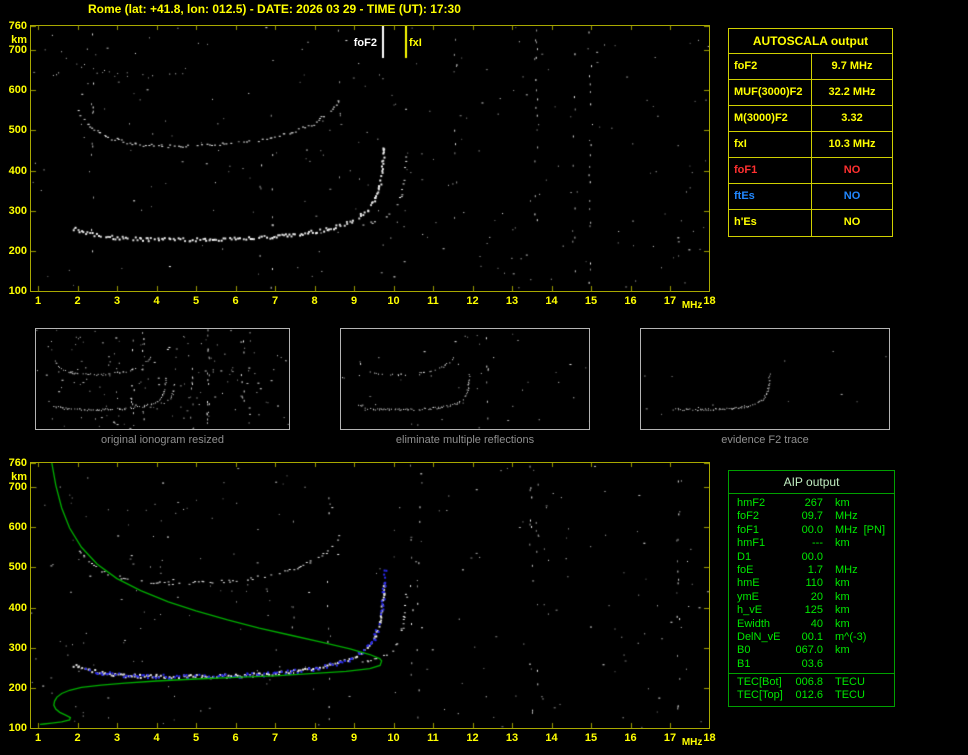 The height and width of the screenshot is (755, 968). I want to click on aip-row: hmF1 --- km, so click(811, 543).